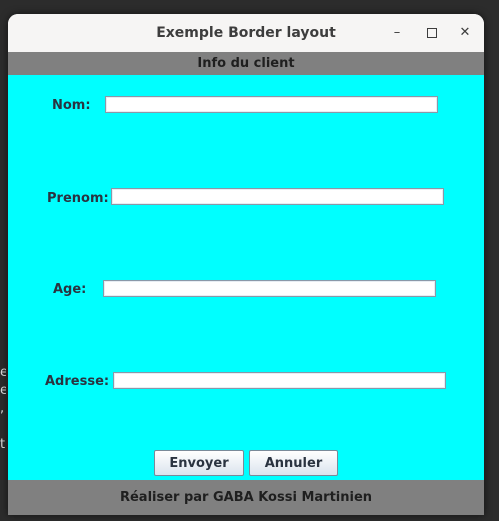 The height and width of the screenshot is (521, 499). I want to click on cancel-button: Annuler, so click(293, 463).